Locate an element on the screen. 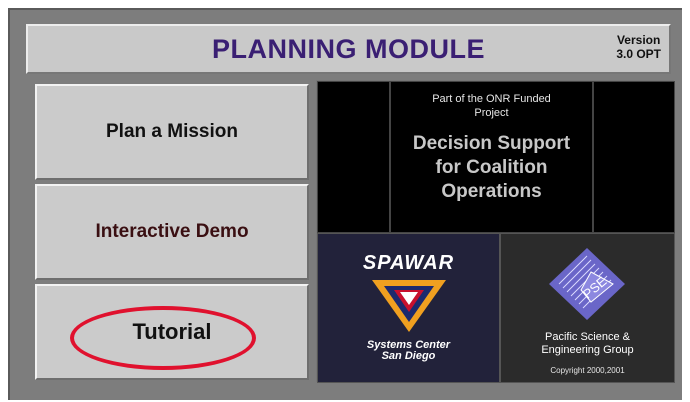 This screenshot has width=690, height=402. interactive-demo-button: Interactive Demo is located at coordinates (172, 232).